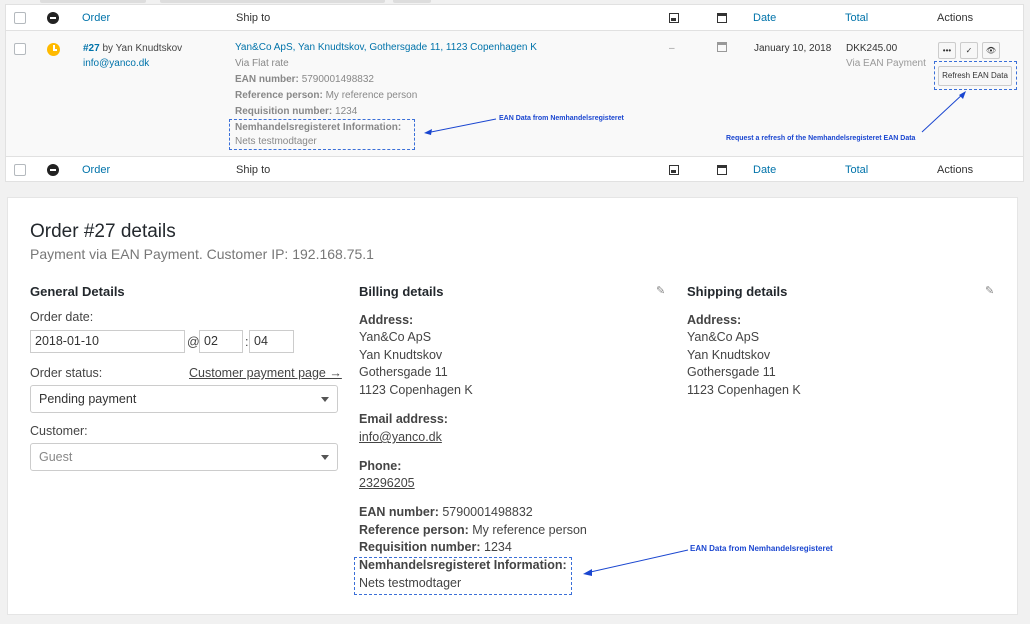 The width and height of the screenshot is (1030, 624). Describe the element at coordinates (636, 562) in the screenshot. I see `annotation-arrow` at that location.